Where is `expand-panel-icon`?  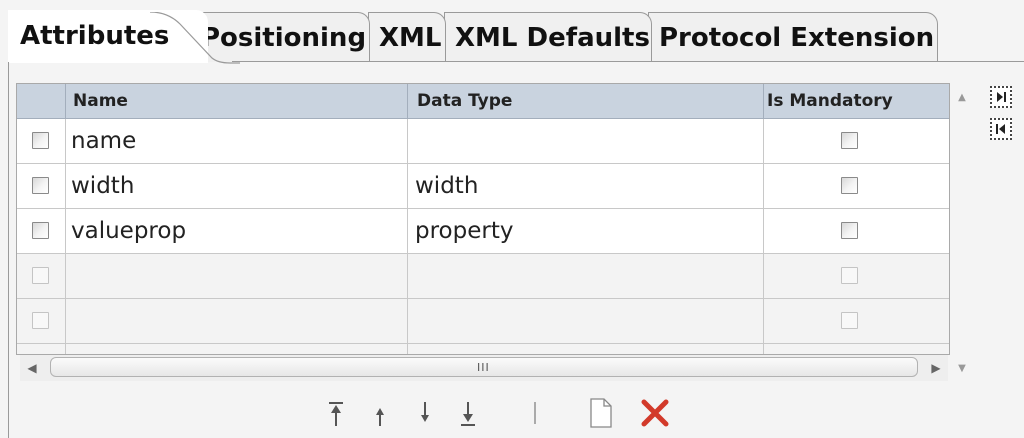
expand-panel-icon is located at coordinates (1001, 97).